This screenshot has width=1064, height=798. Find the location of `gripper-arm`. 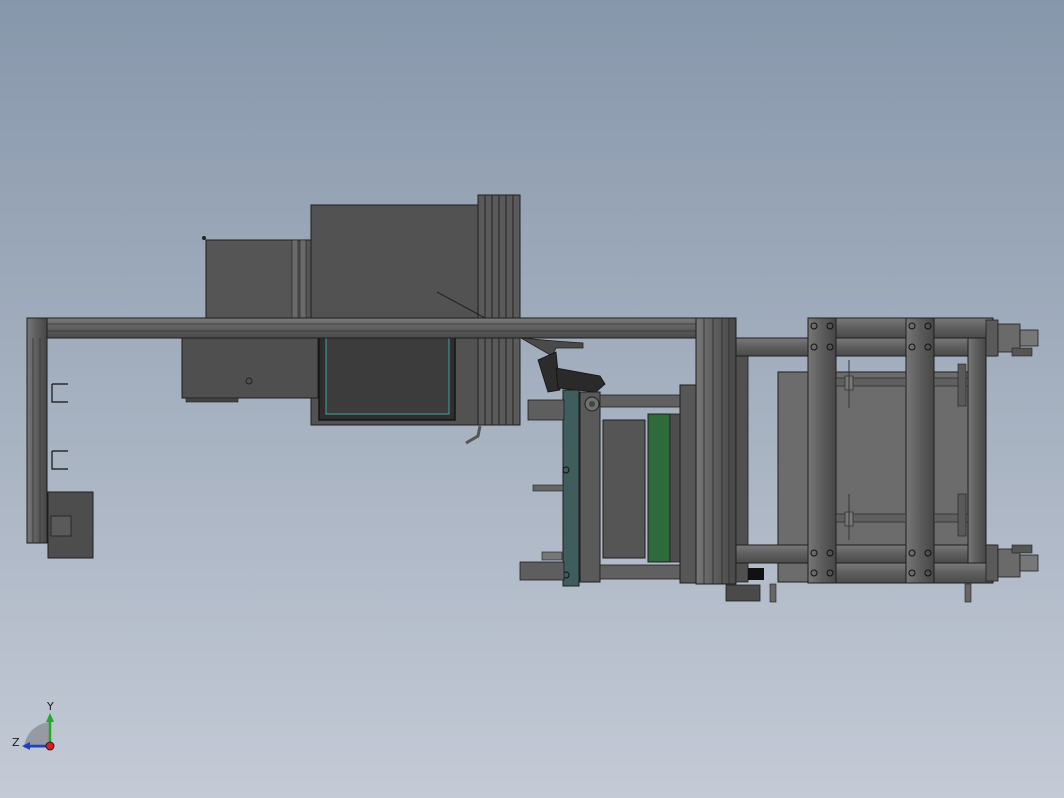

gripper-arm is located at coordinates (563, 365).